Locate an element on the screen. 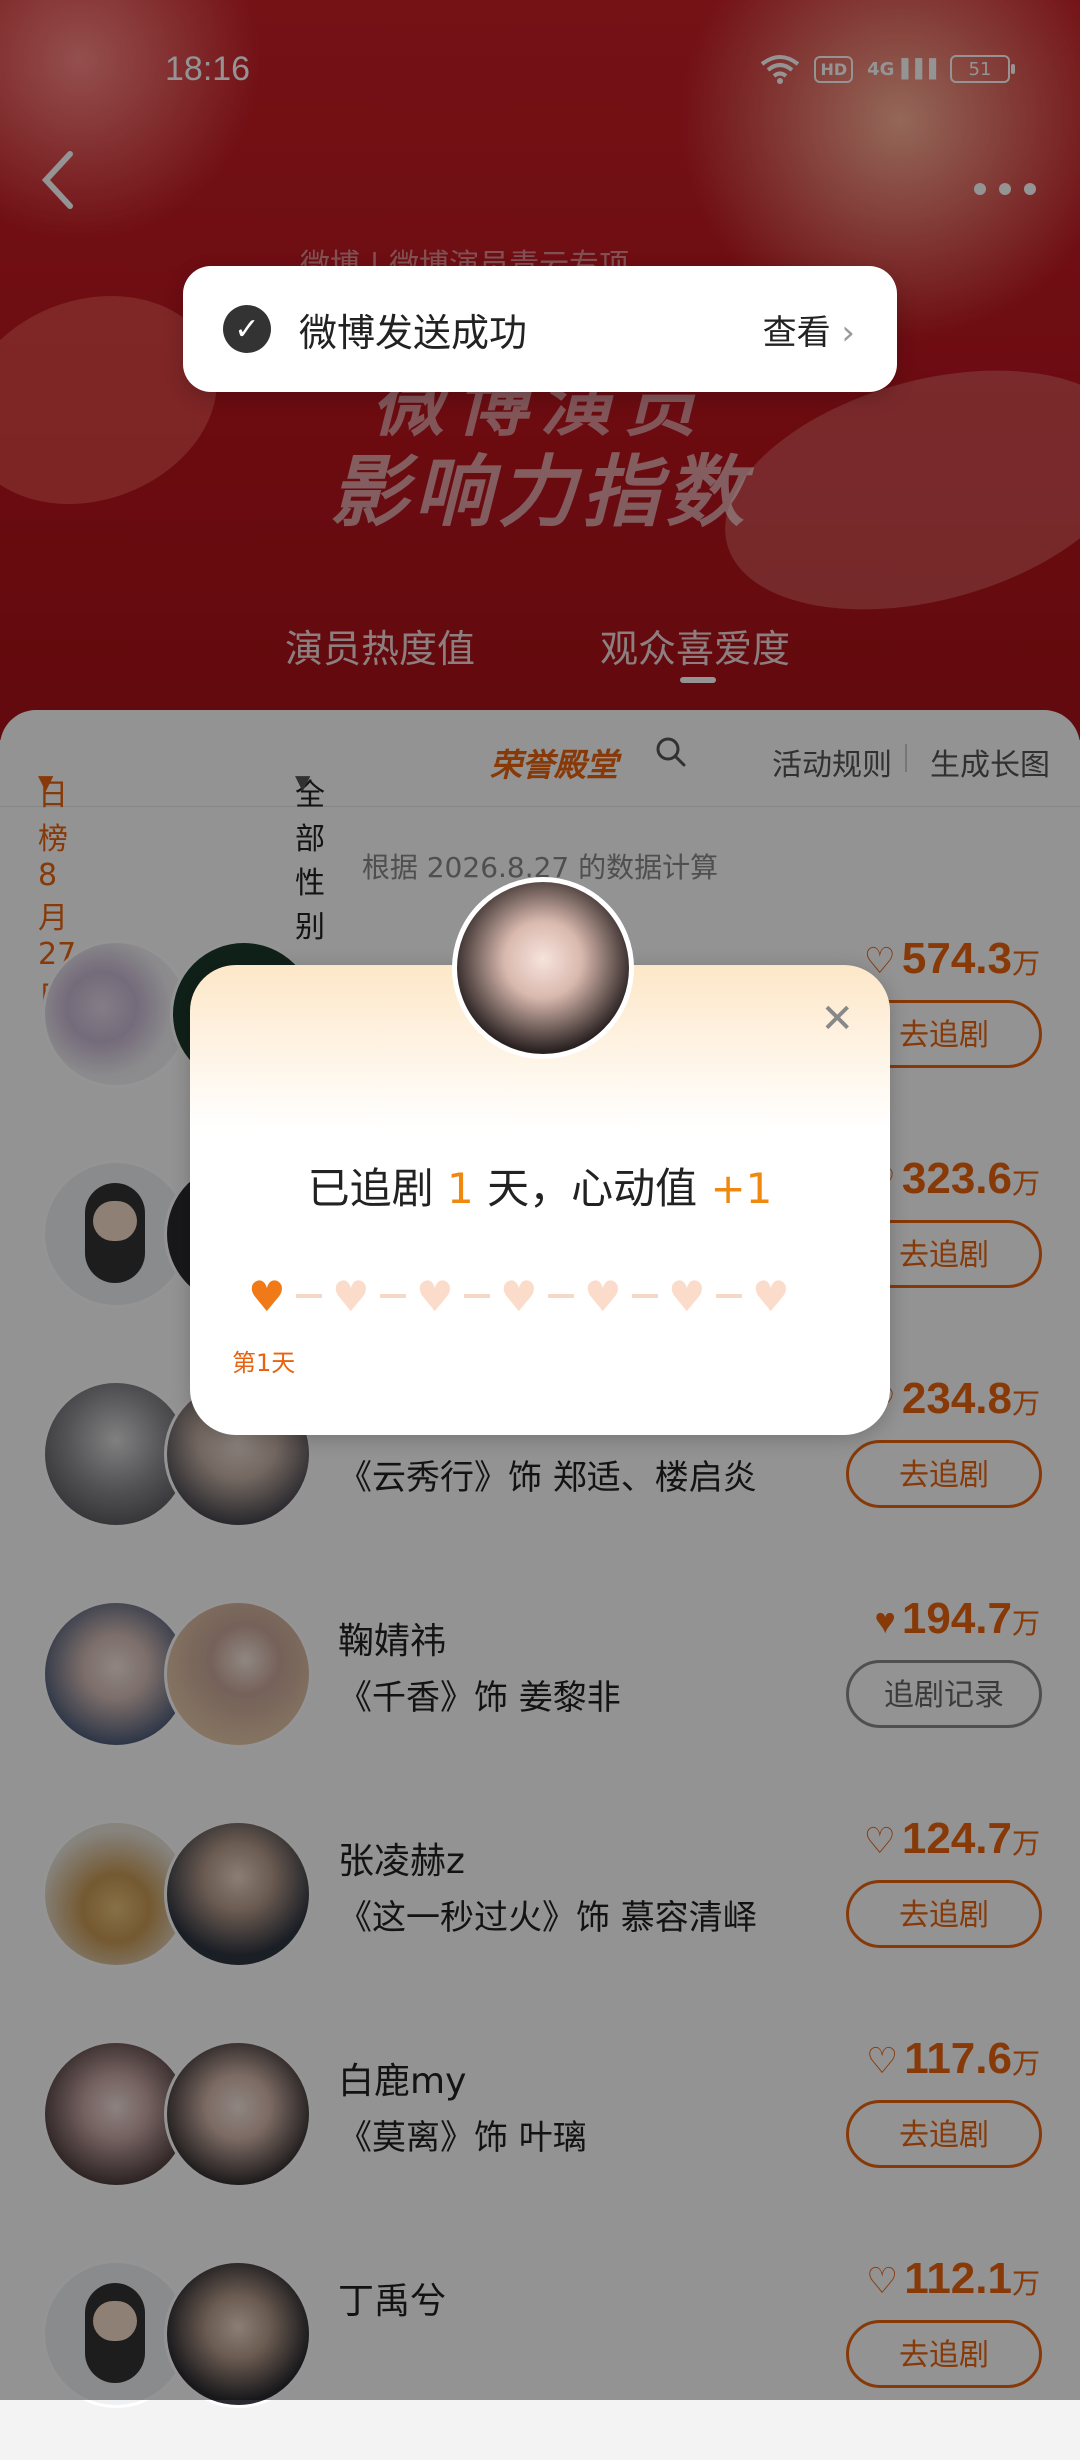 The height and width of the screenshot is (2460, 1080). toast-view-link: 查看 › is located at coordinates (809, 329).